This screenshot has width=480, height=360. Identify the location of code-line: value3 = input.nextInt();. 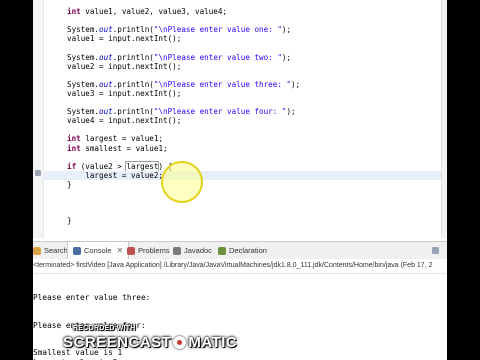
(124, 93).